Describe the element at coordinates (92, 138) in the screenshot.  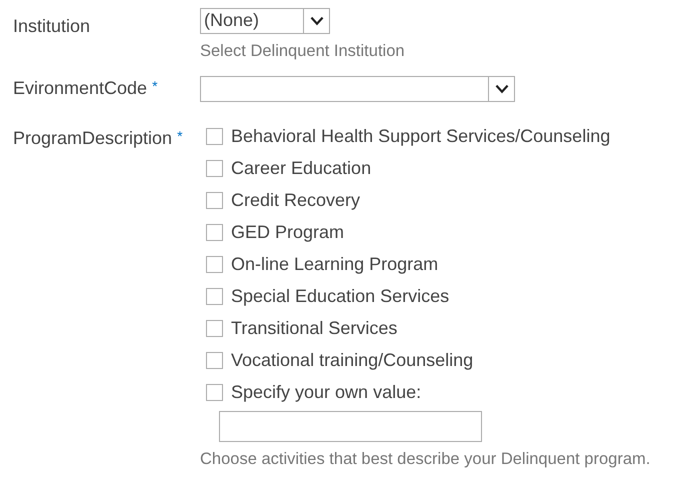
I see `field-label: ProgramDescription` at that location.